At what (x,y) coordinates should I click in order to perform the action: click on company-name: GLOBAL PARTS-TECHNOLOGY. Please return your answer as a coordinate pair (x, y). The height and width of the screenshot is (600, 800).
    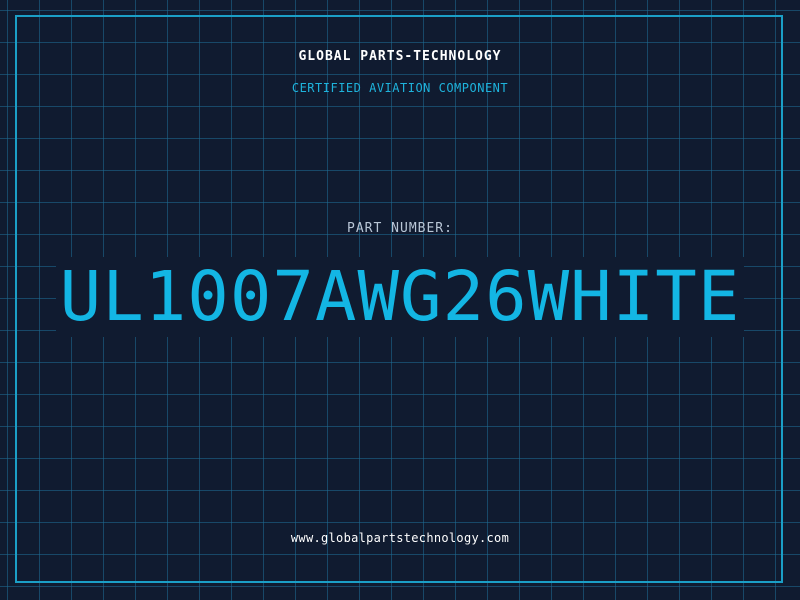
    Looking at the image, I should click on (400, 56).